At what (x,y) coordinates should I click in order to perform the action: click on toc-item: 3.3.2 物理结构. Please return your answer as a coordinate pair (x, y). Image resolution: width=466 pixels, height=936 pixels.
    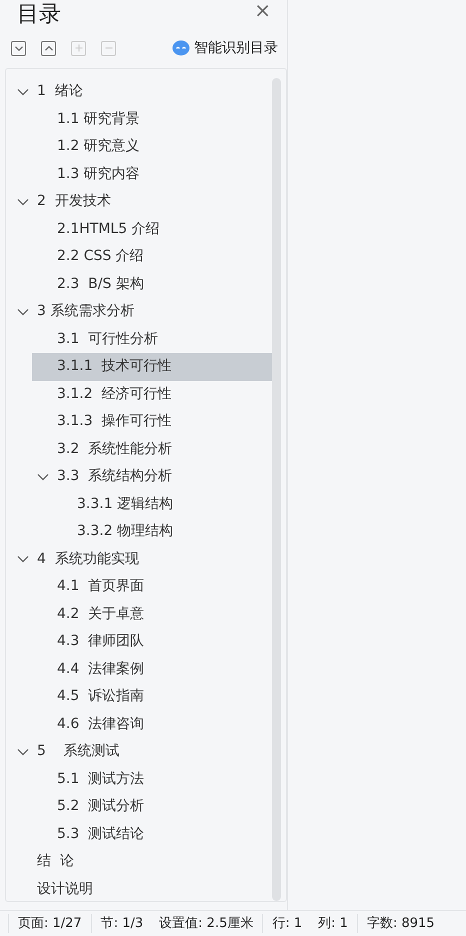
    Looking at the image, I should click on (152, 532).